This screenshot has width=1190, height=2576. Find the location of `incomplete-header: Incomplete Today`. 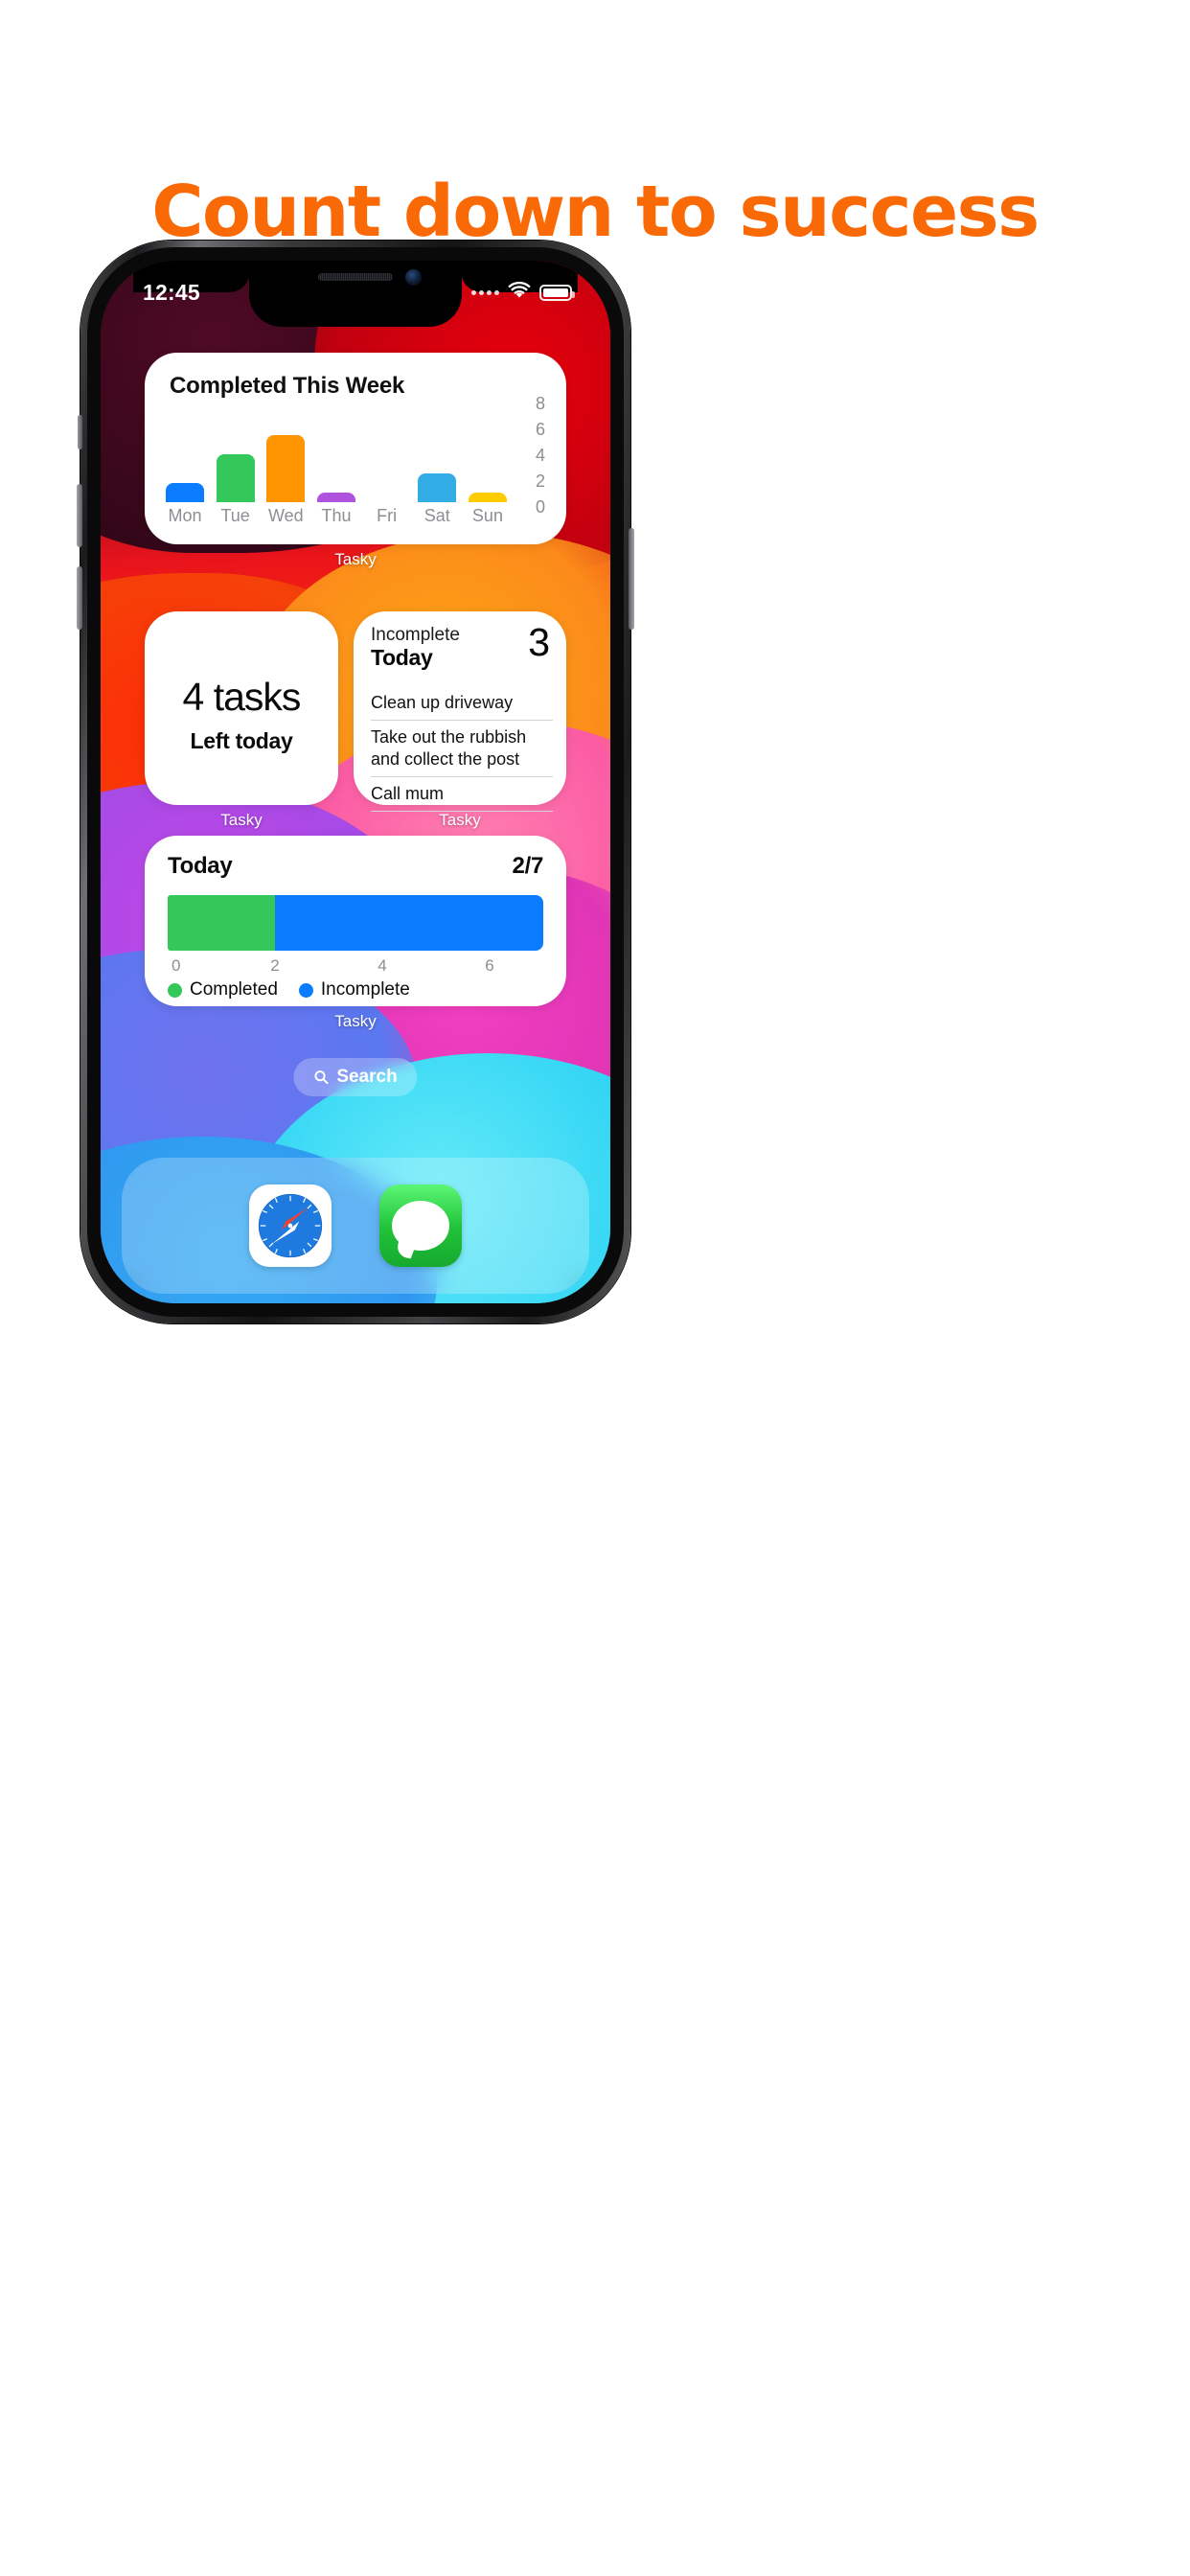

incomplete-header: Incomplete Today is located at coordinates (416, 647).